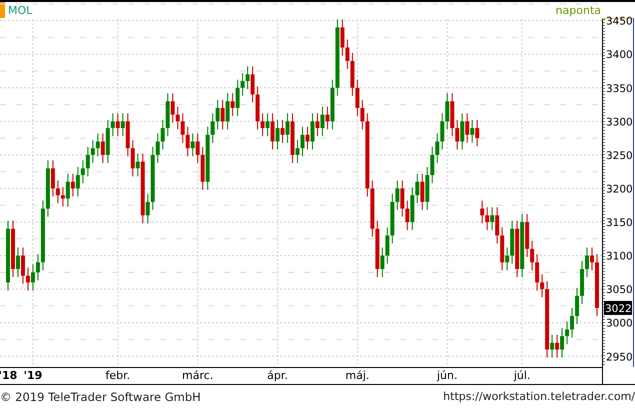 The image size is (635, 408). Describe the element at coordinates (522, 375) in the screenshot. I see `axis-label: júl.` at that location.